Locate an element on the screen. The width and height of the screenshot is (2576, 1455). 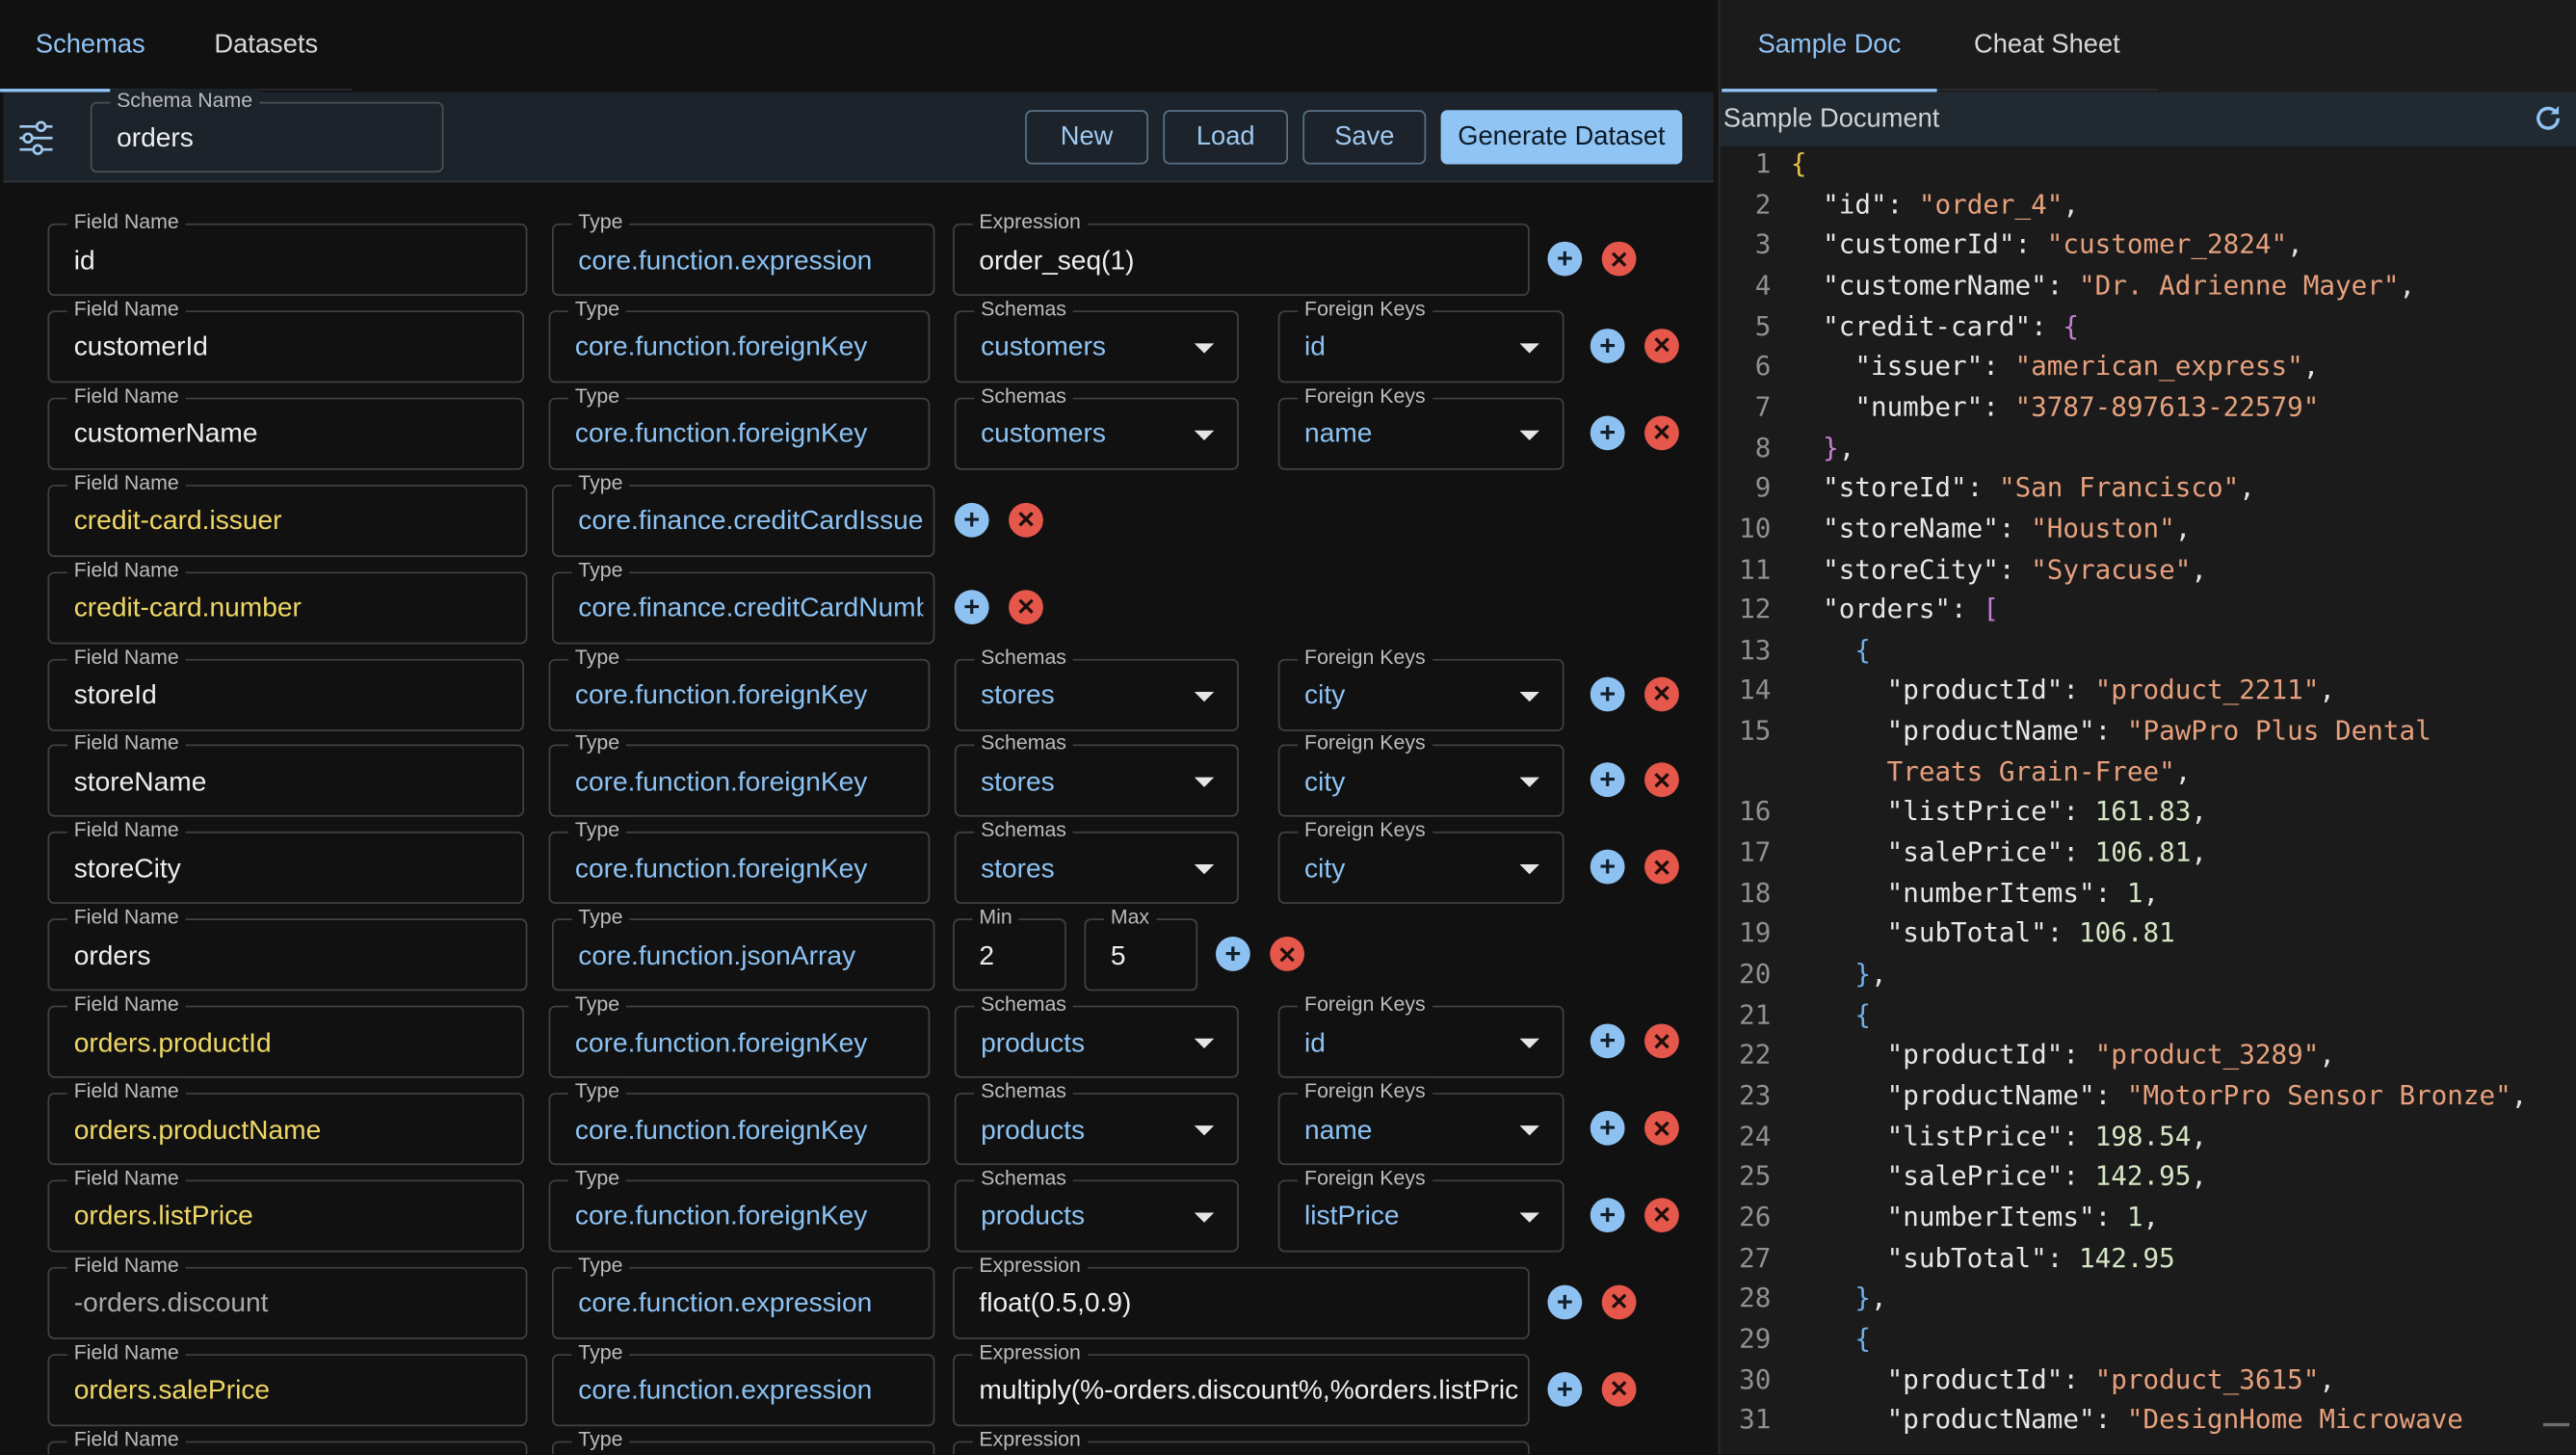
field-name-input: Field Name storeCity is located at coordinates (286, 862).